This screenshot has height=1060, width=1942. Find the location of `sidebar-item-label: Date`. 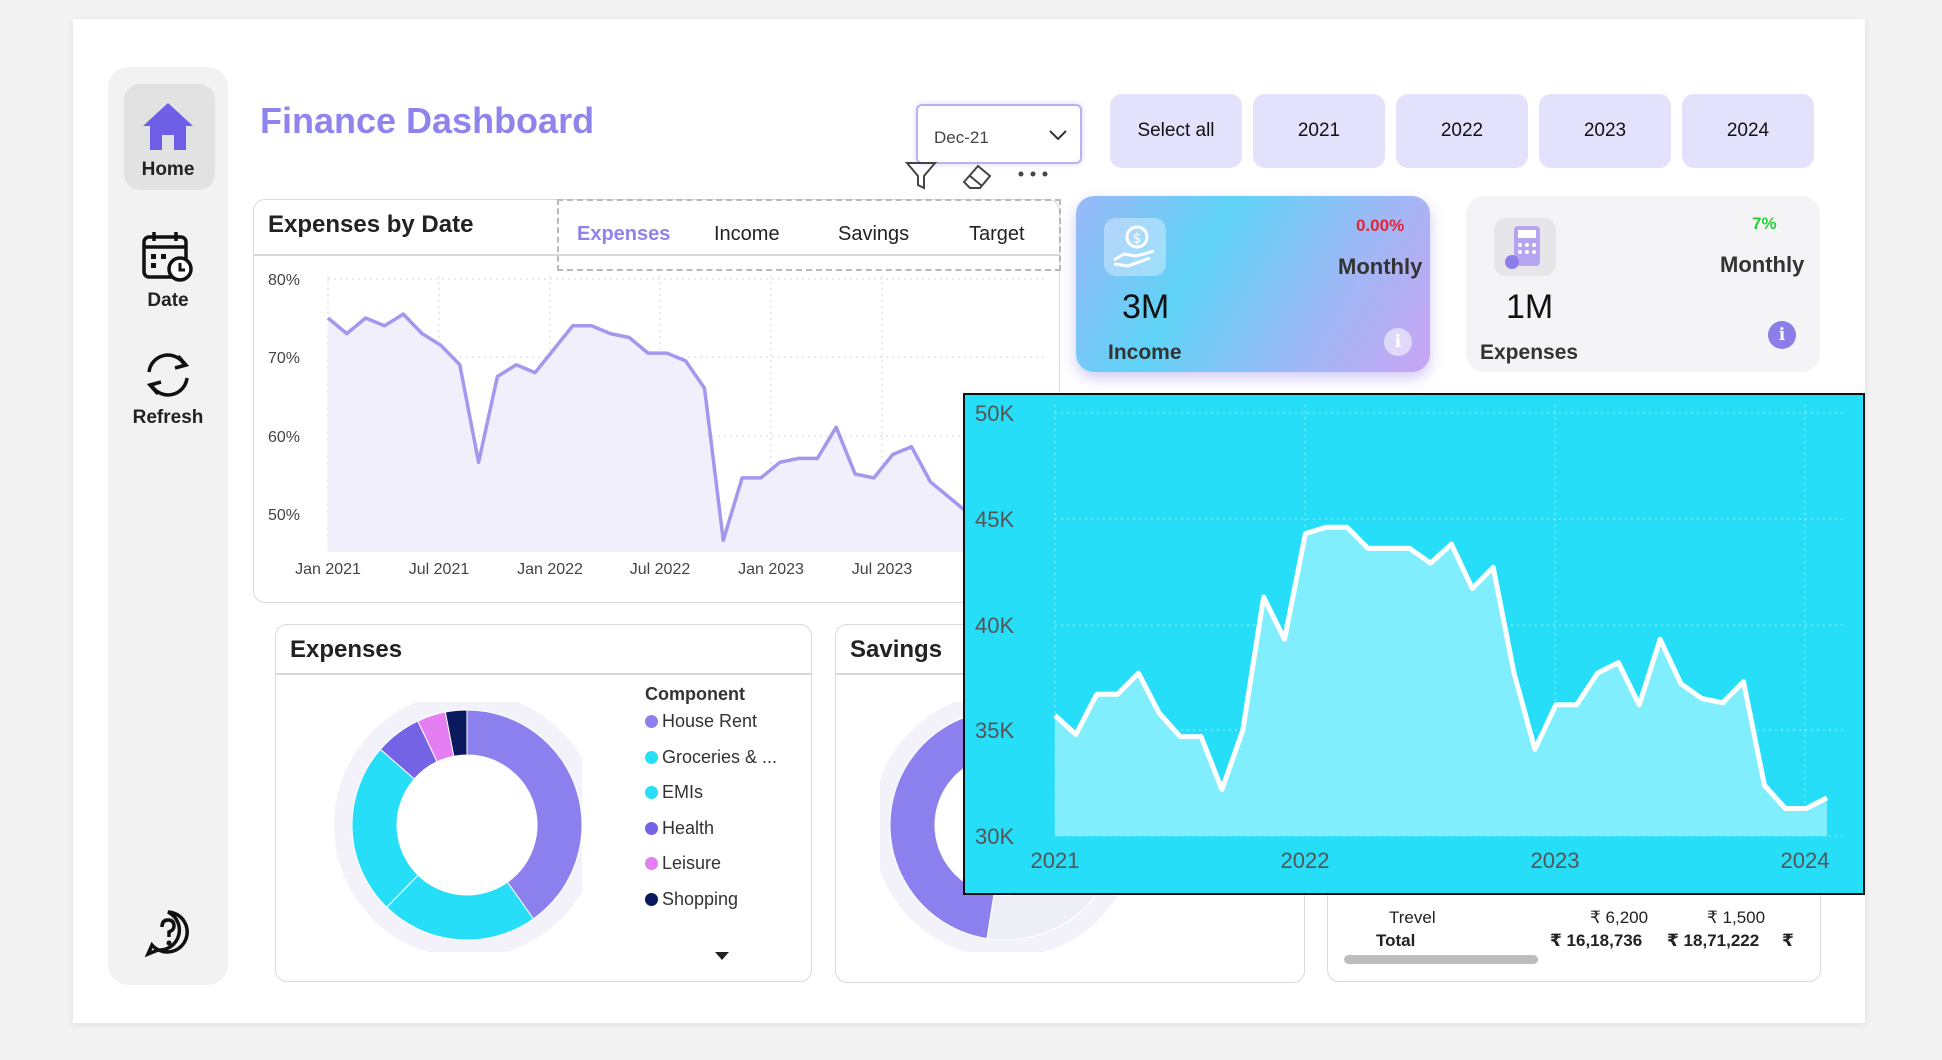

sidebar-item-label: Date is located at coordinates (168, 300).